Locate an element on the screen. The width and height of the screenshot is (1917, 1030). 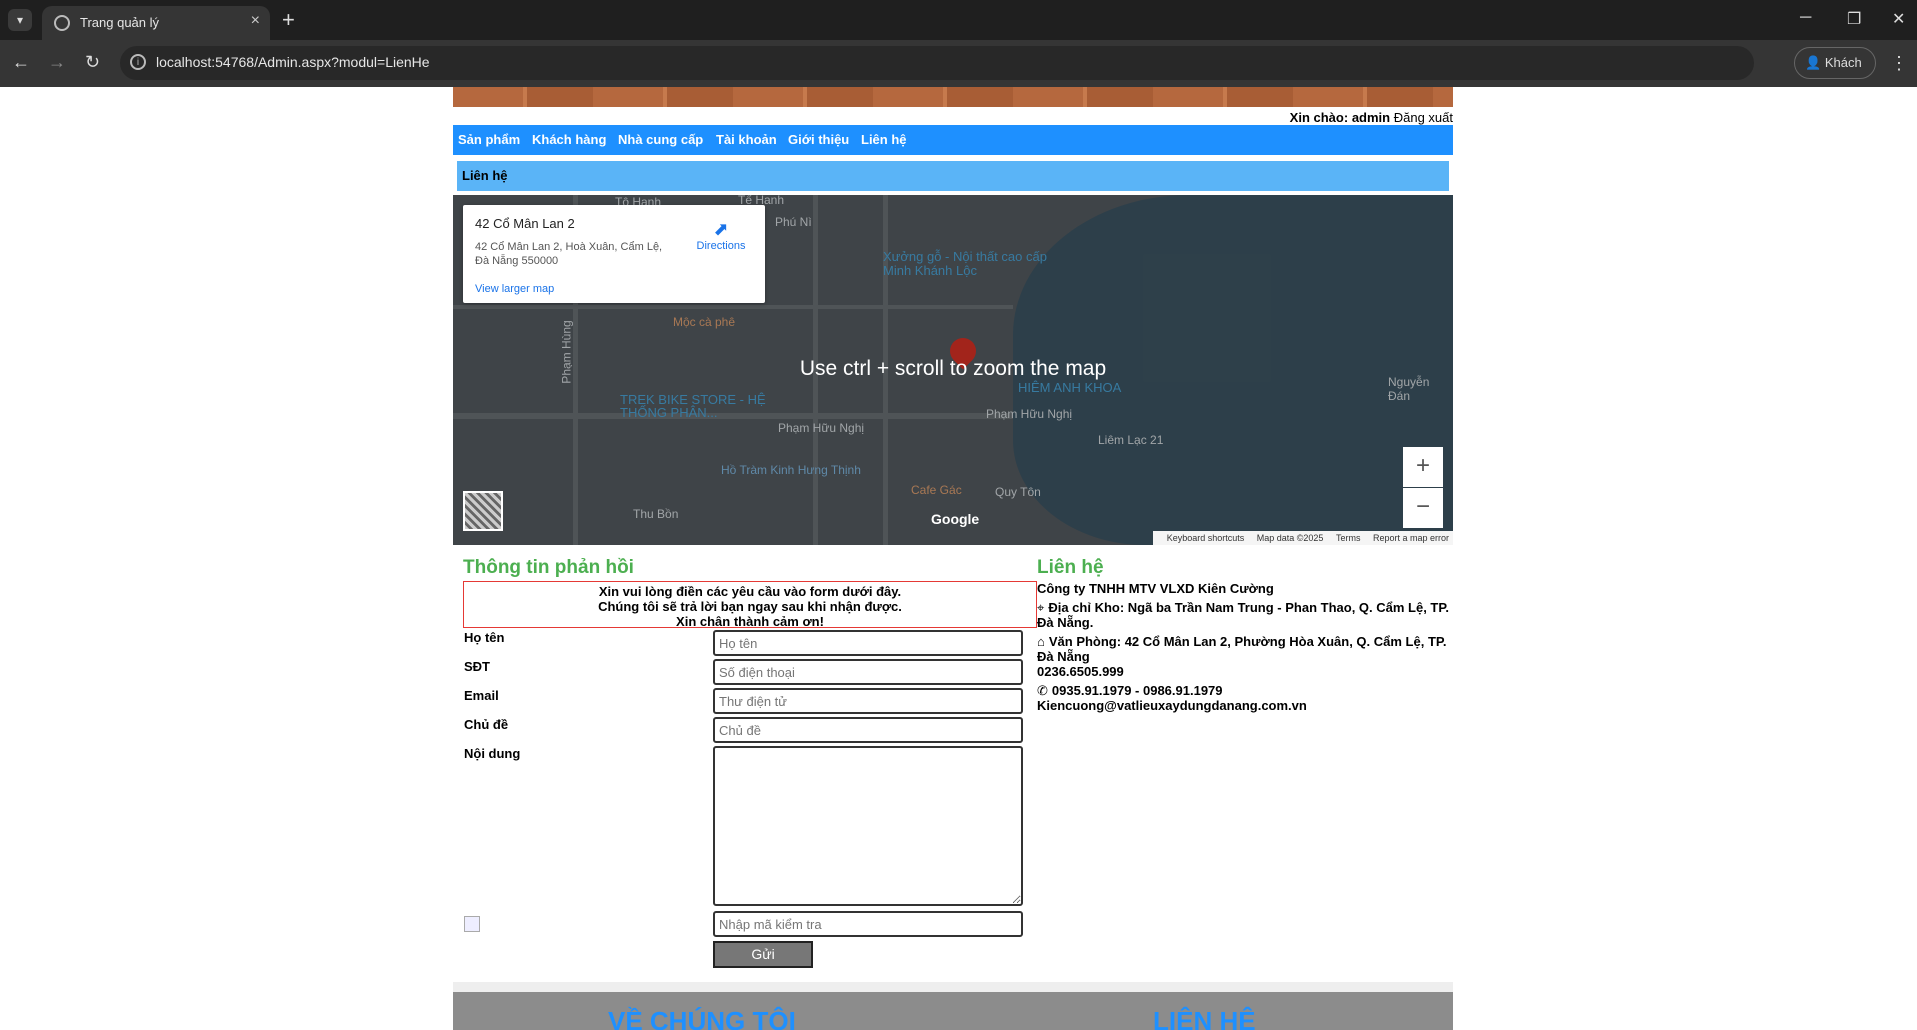
breadcrumb: Liên hệ is located at coordinates (953, 176).